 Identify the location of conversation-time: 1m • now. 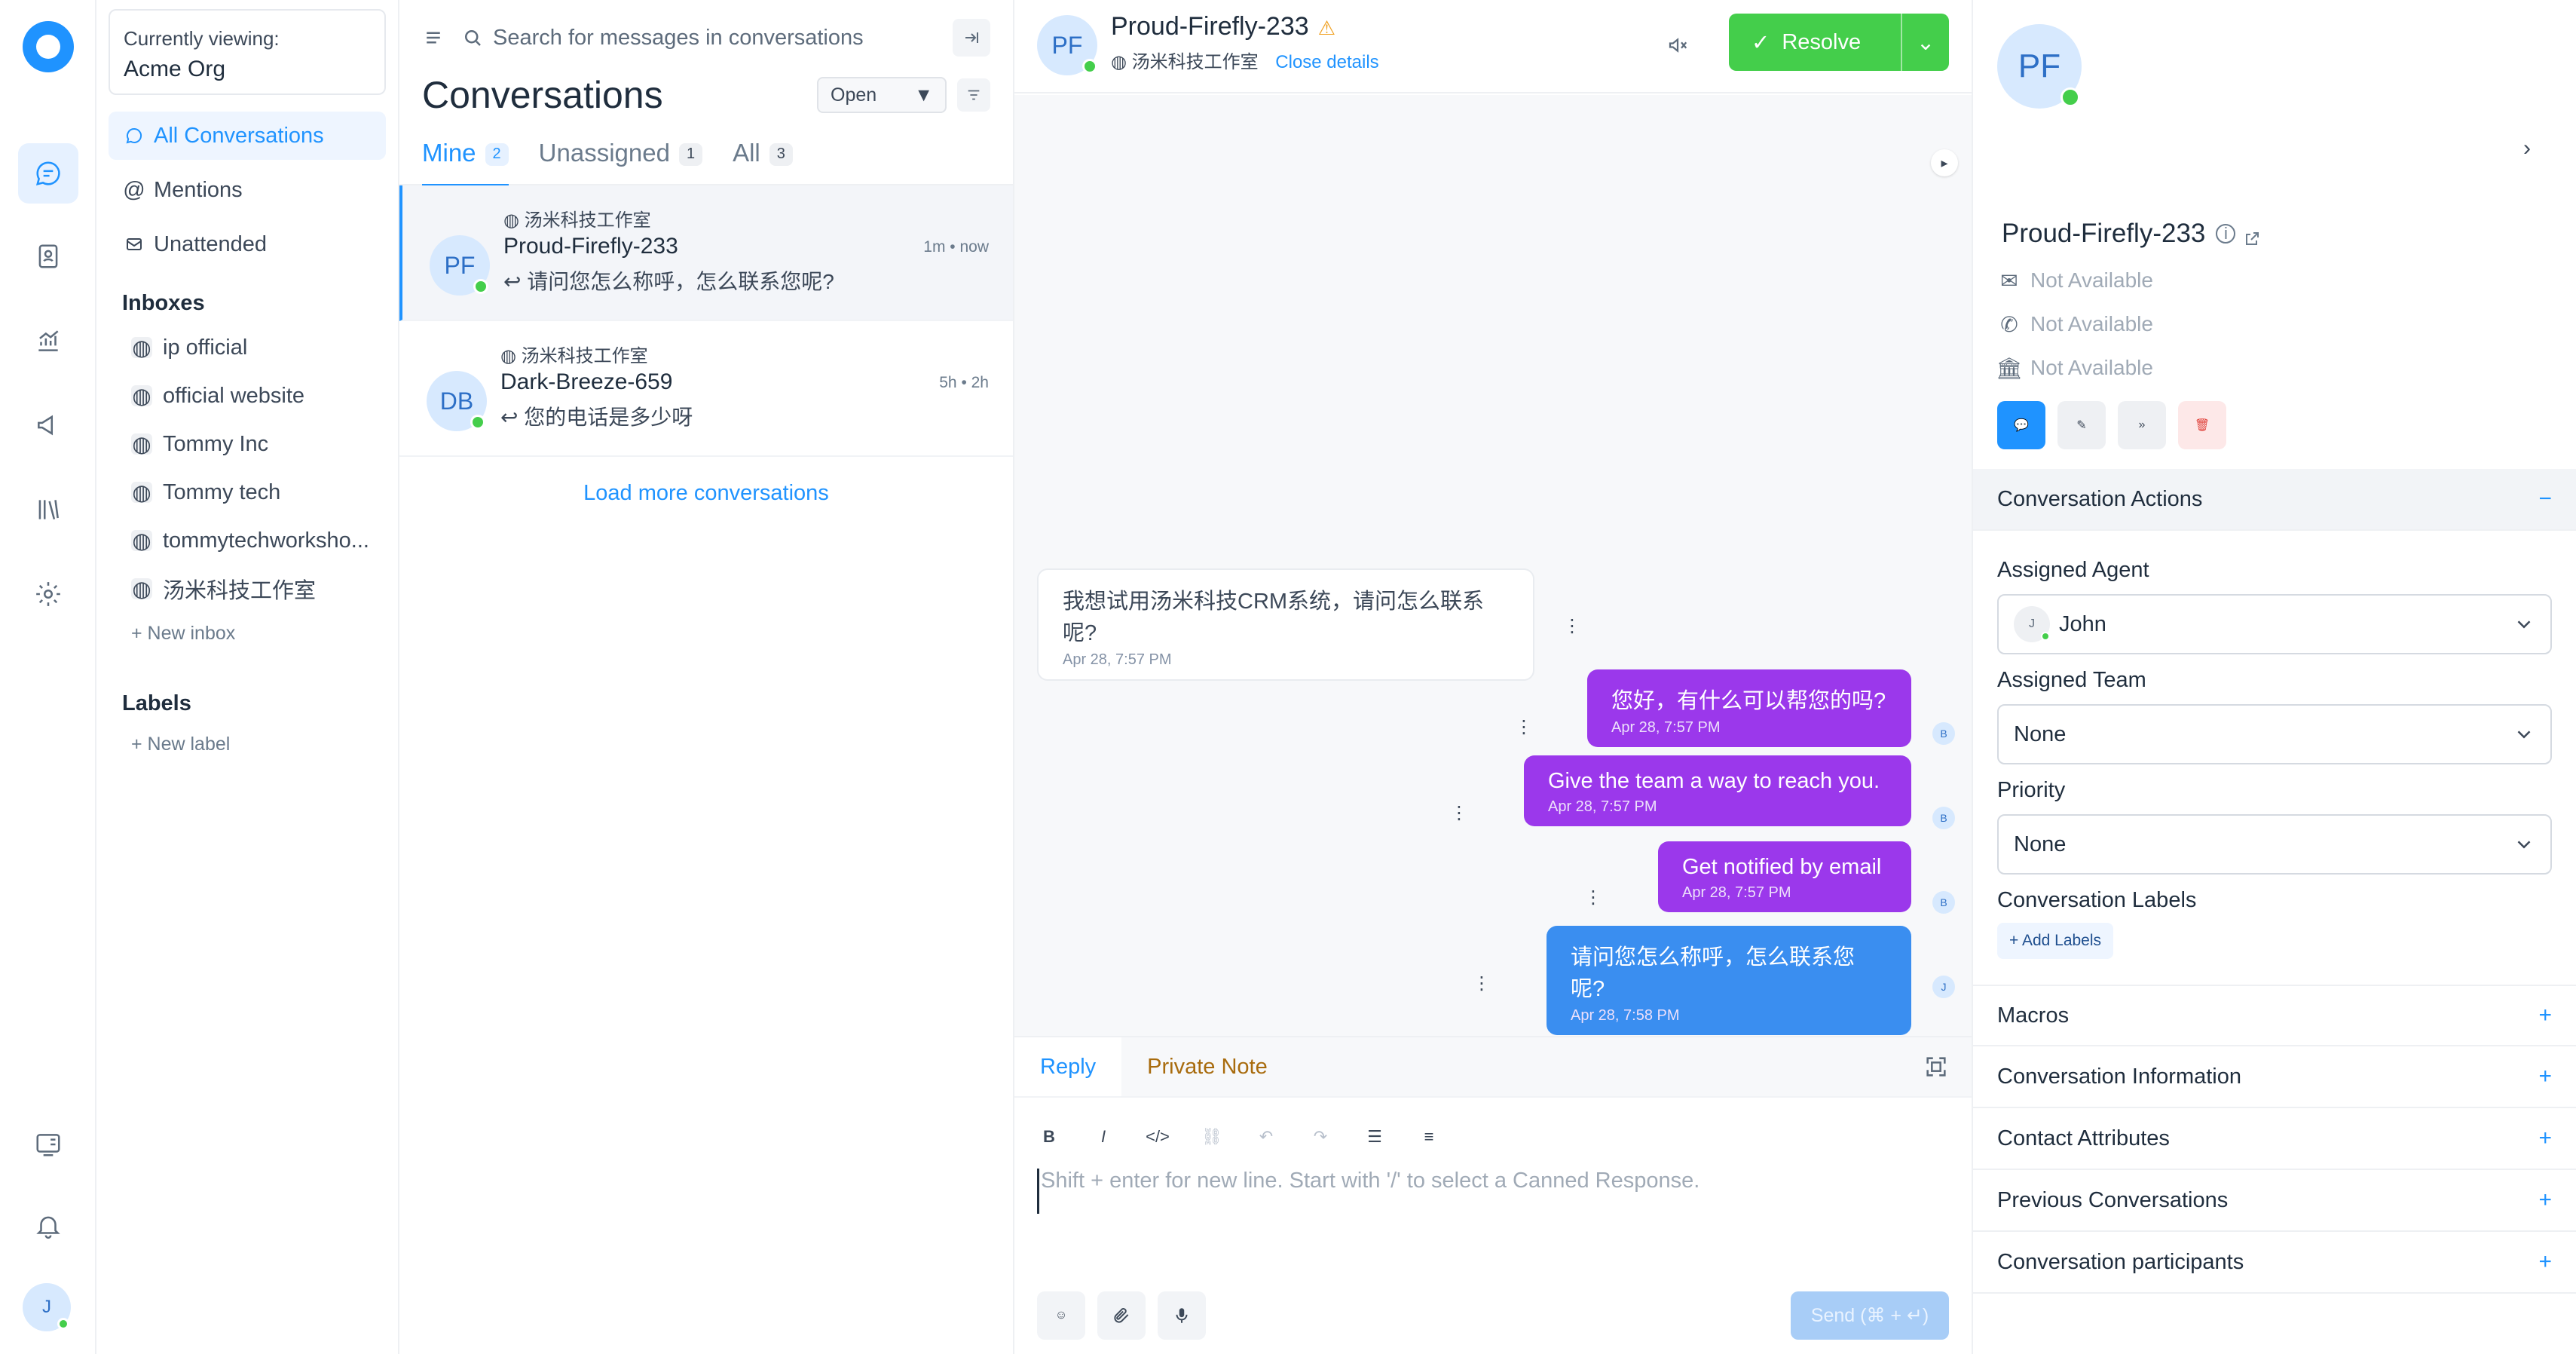
(956, 247).